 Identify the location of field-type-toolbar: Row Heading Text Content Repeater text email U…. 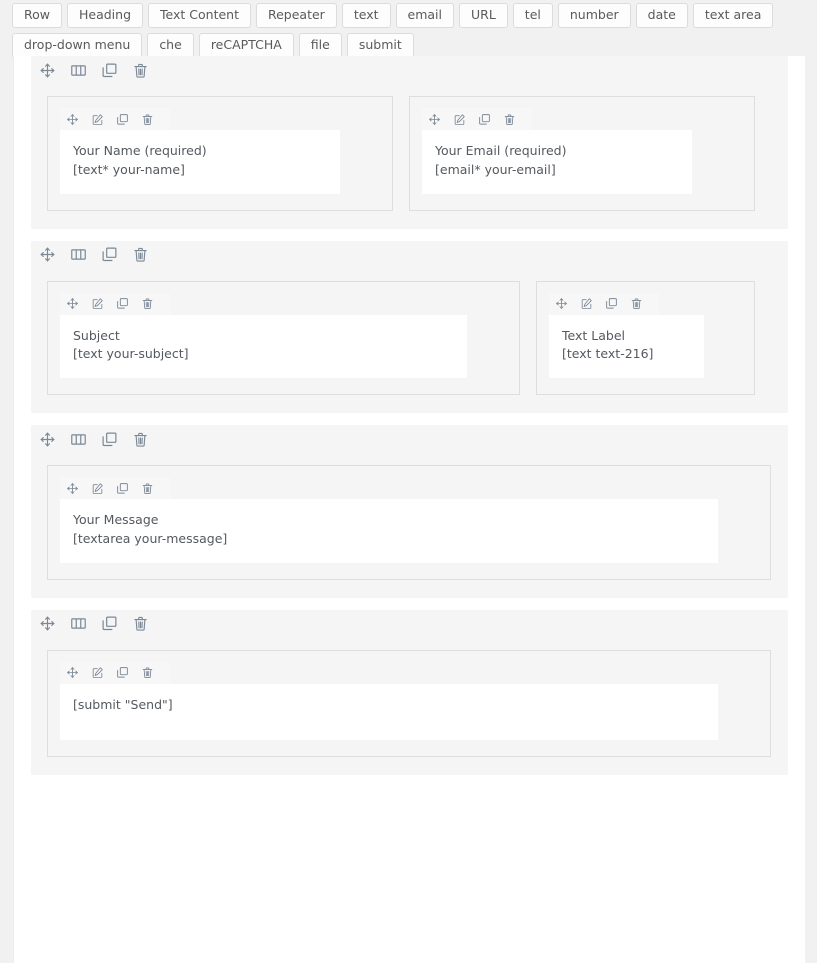
(408, 29).